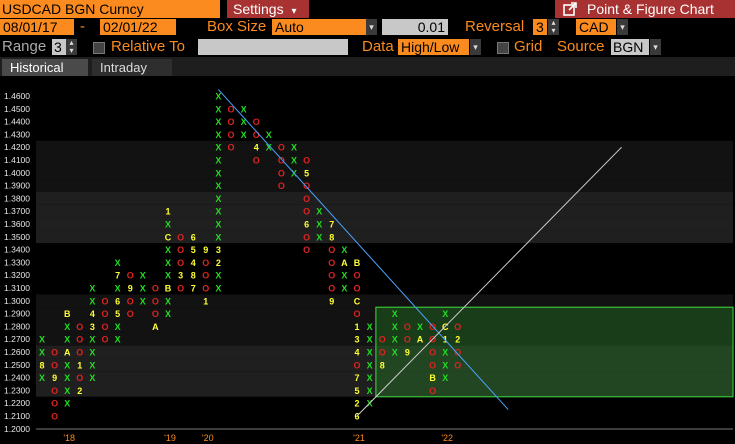 This screenshot has height=444, width=735. I want to click on source-select: BGN, so click(630, 47).